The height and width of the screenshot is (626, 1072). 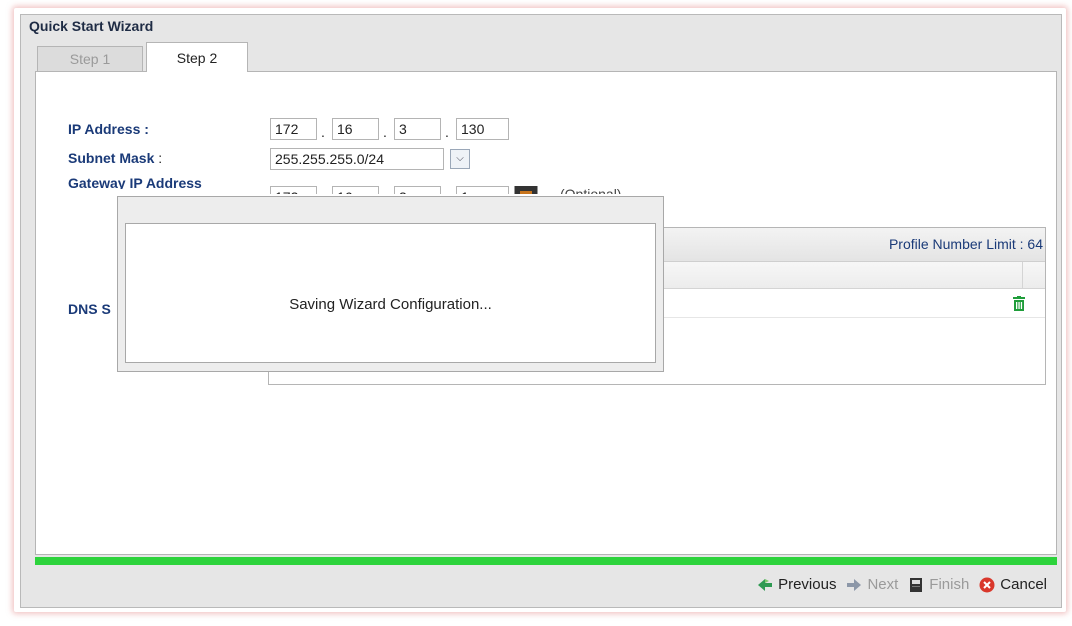 I want to click on progress-bar, so click(x=546, y=561).